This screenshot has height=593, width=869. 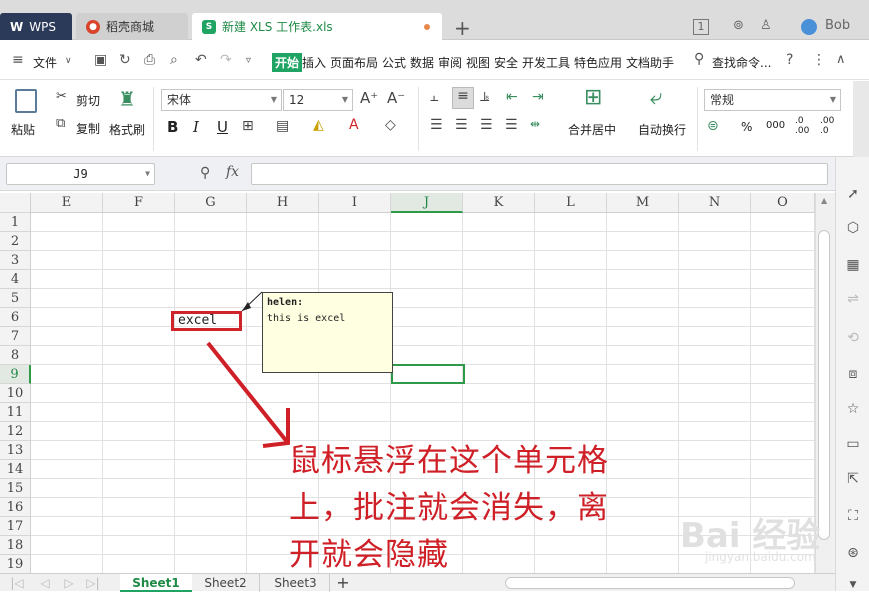 I want to click on annotation-text: 鼠标悬浮在这个单元格 上，批注就会消失，离 开就会隐藏, so click(x=489, y=508).